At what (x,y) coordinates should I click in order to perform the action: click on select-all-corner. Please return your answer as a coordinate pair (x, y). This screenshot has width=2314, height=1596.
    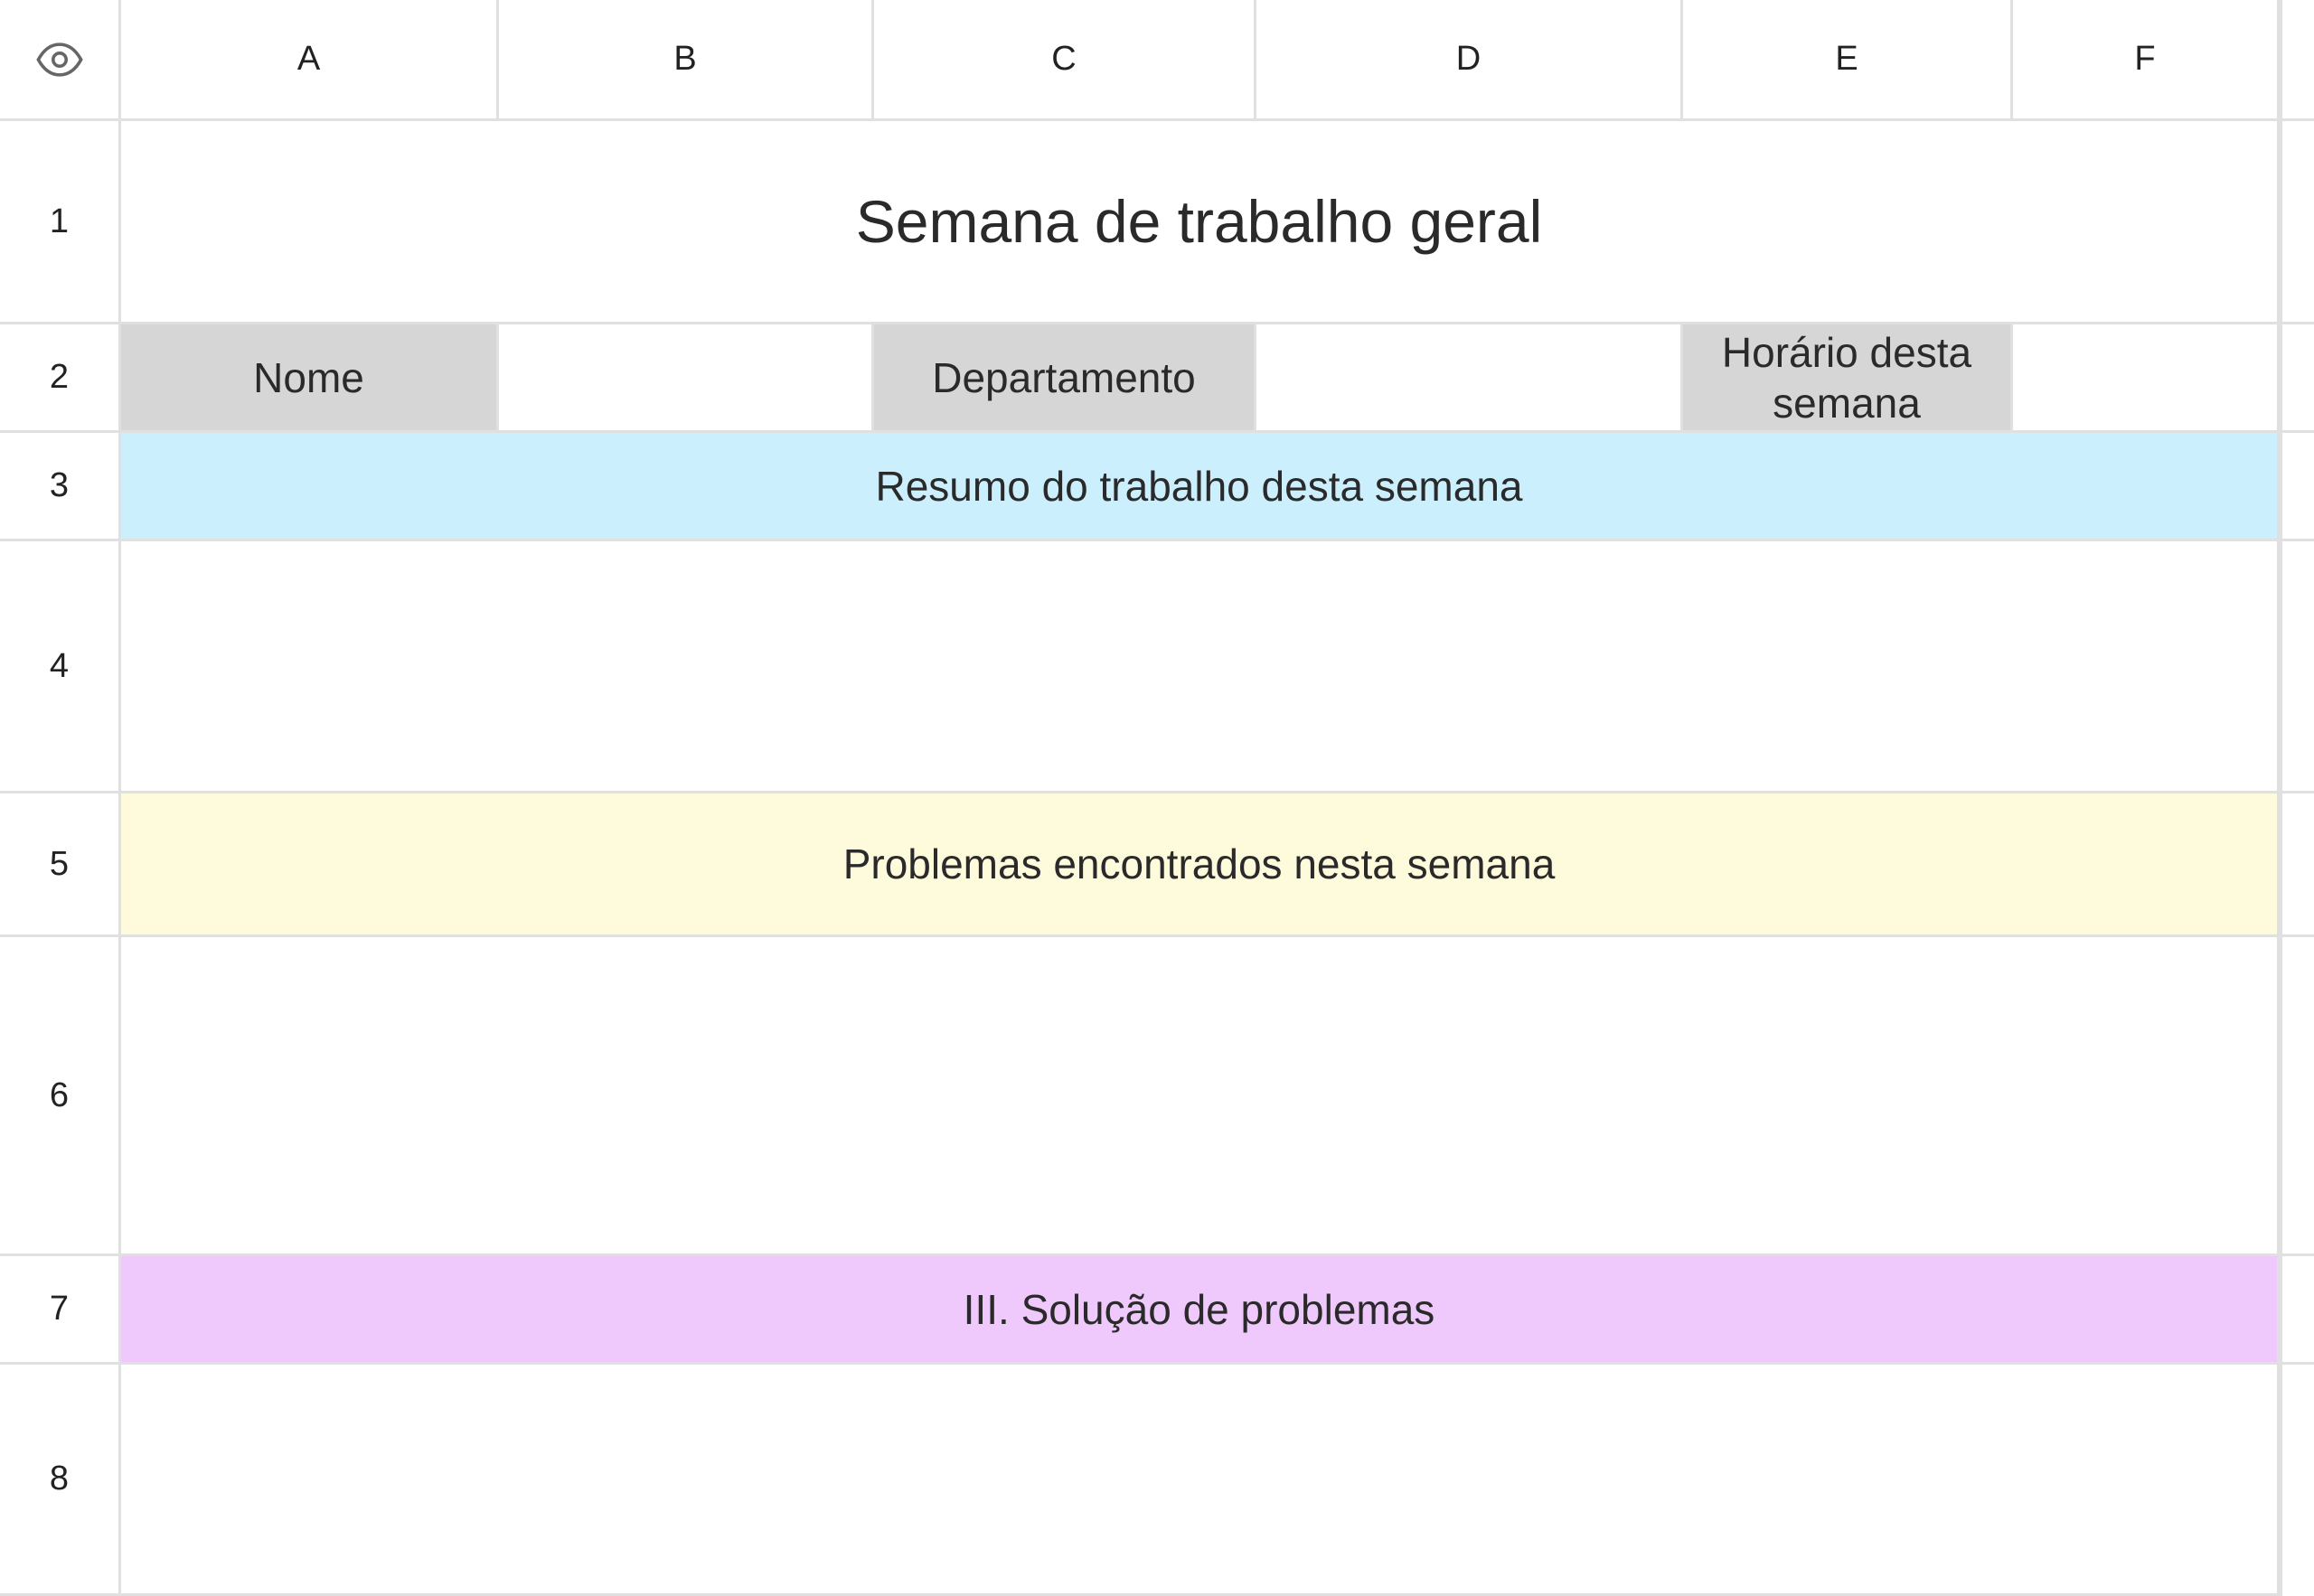
    Looking at the image, I should click on (60, 60).